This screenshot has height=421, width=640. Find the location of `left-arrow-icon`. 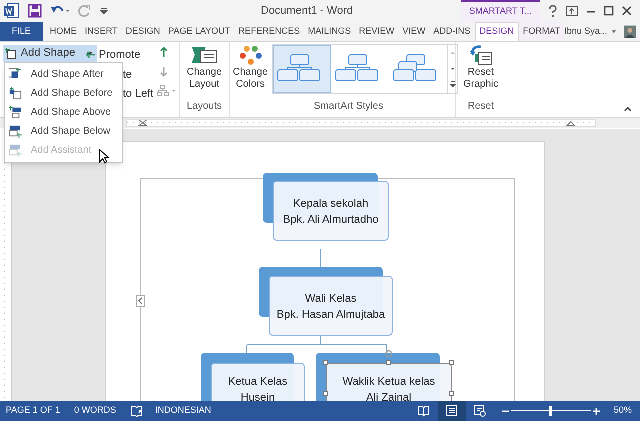

left-arrow-icon is located at coordinates (90, 55).